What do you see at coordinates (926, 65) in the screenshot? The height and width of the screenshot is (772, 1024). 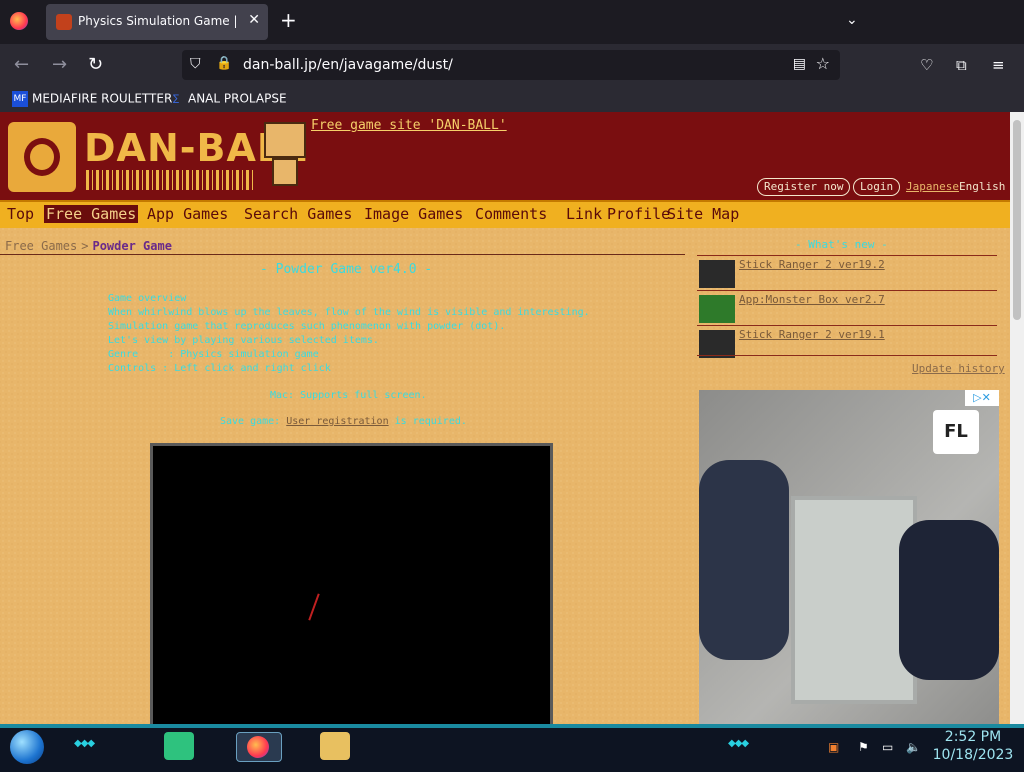 I see `pocket-icon: ♡` at bounding box center [926, 65].